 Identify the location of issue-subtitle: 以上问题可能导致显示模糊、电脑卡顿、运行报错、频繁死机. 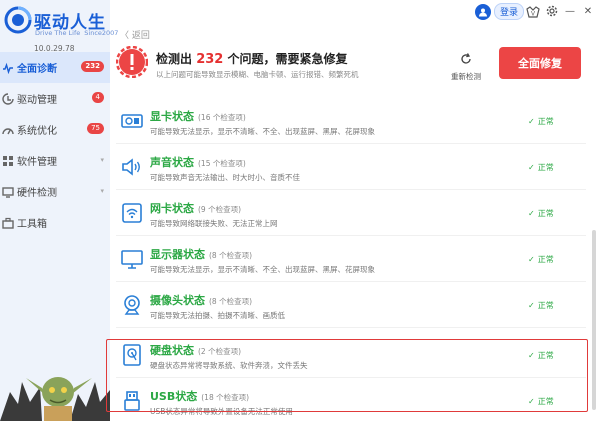
(257, 74).